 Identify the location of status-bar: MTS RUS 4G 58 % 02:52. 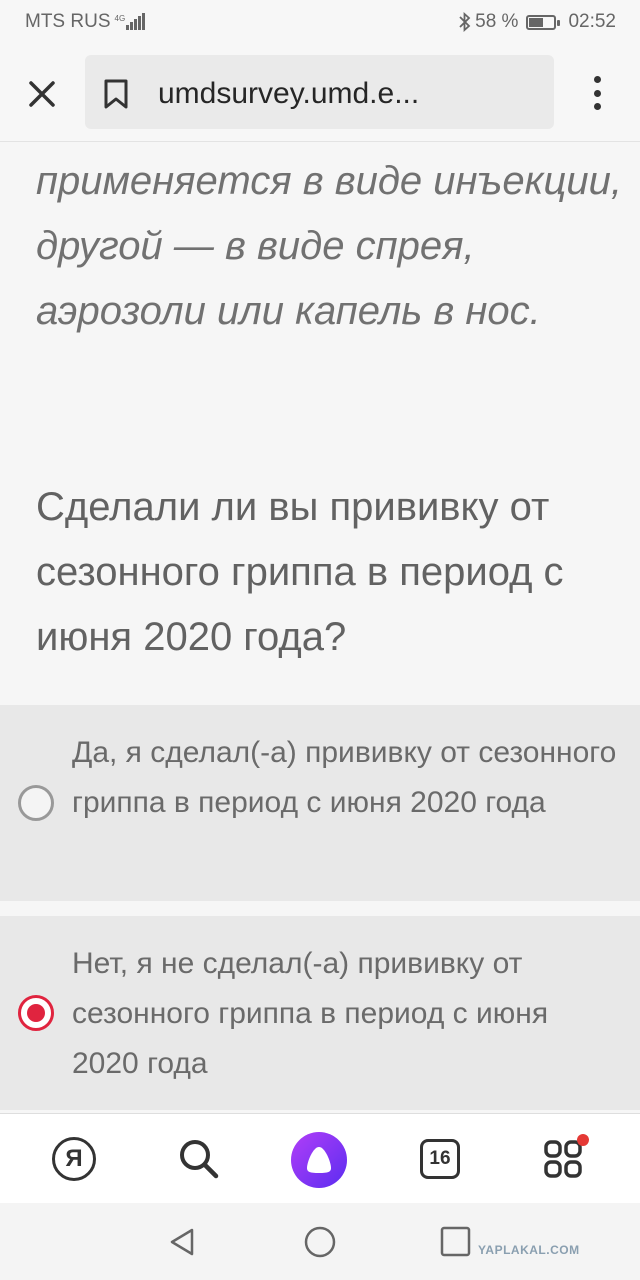
(320, 22).